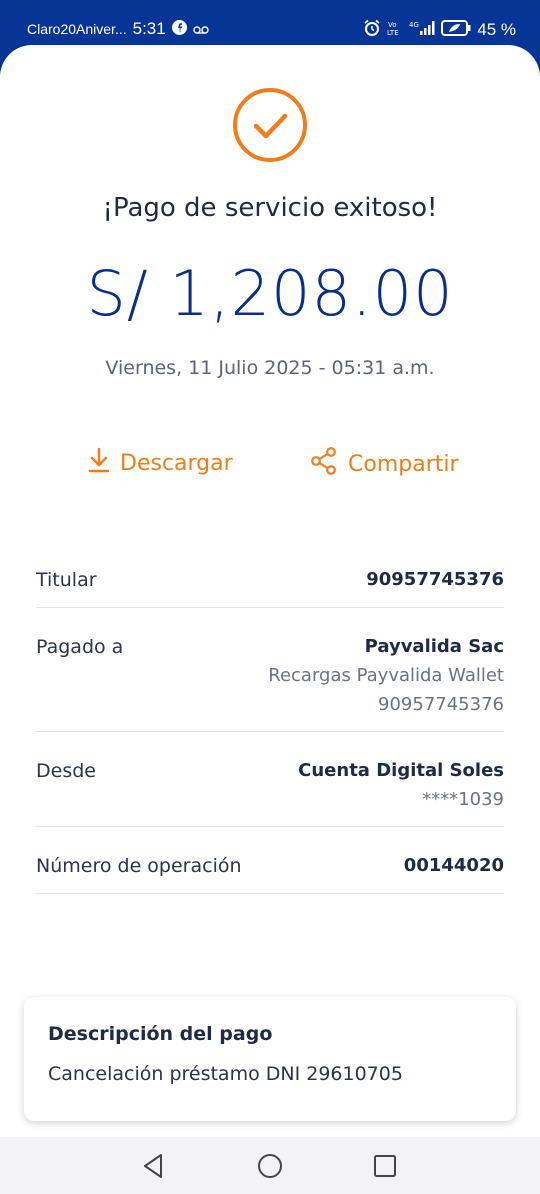  I want to click on facebook-icon, so click(179, 29).